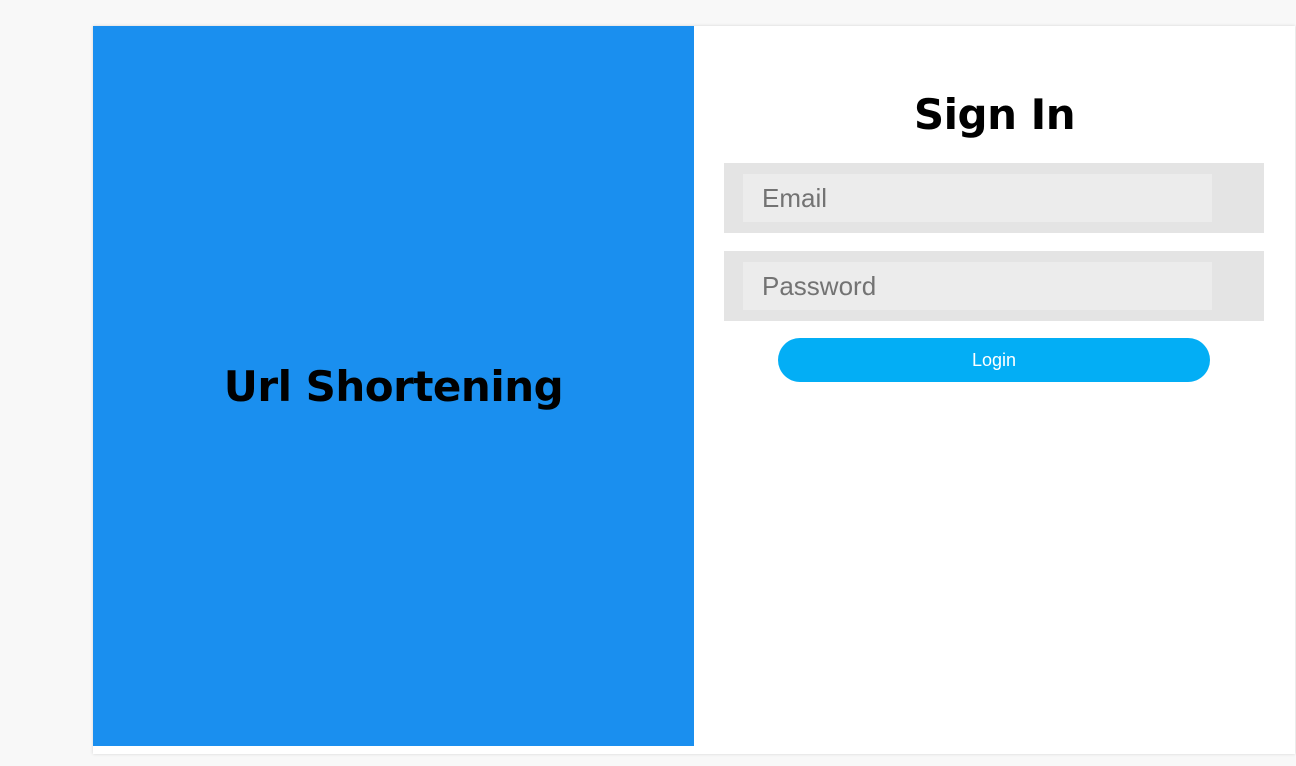 The height and width of the screenshot is (766, 1296). I want to click on signin-title: Sign In, so click(994, 114).